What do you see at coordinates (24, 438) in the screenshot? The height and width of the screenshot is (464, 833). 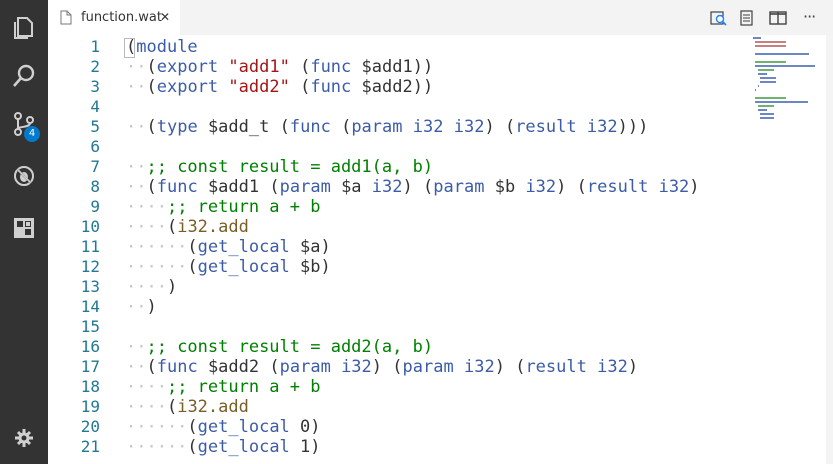 I see `settings-gear-icon` at bounding box center [24, 438].